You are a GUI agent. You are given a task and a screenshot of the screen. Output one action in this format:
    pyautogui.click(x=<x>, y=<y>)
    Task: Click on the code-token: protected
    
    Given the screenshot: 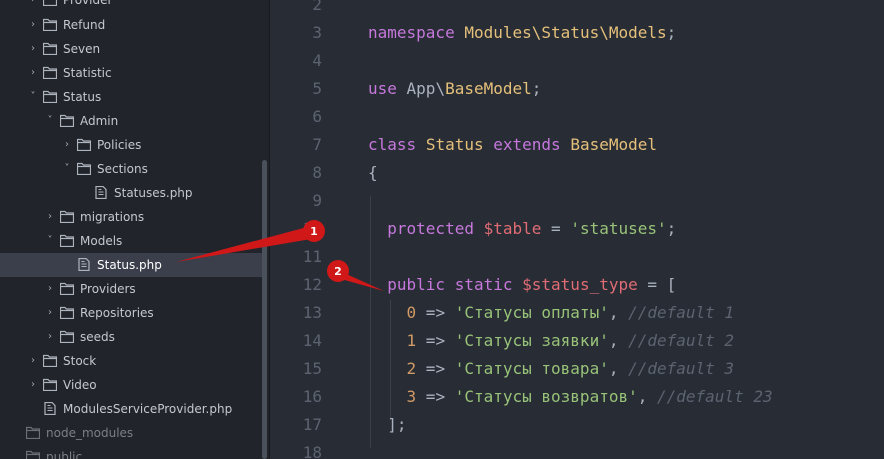 What is the action you would take?
    pyautogui.click(x=430, y=228)
    